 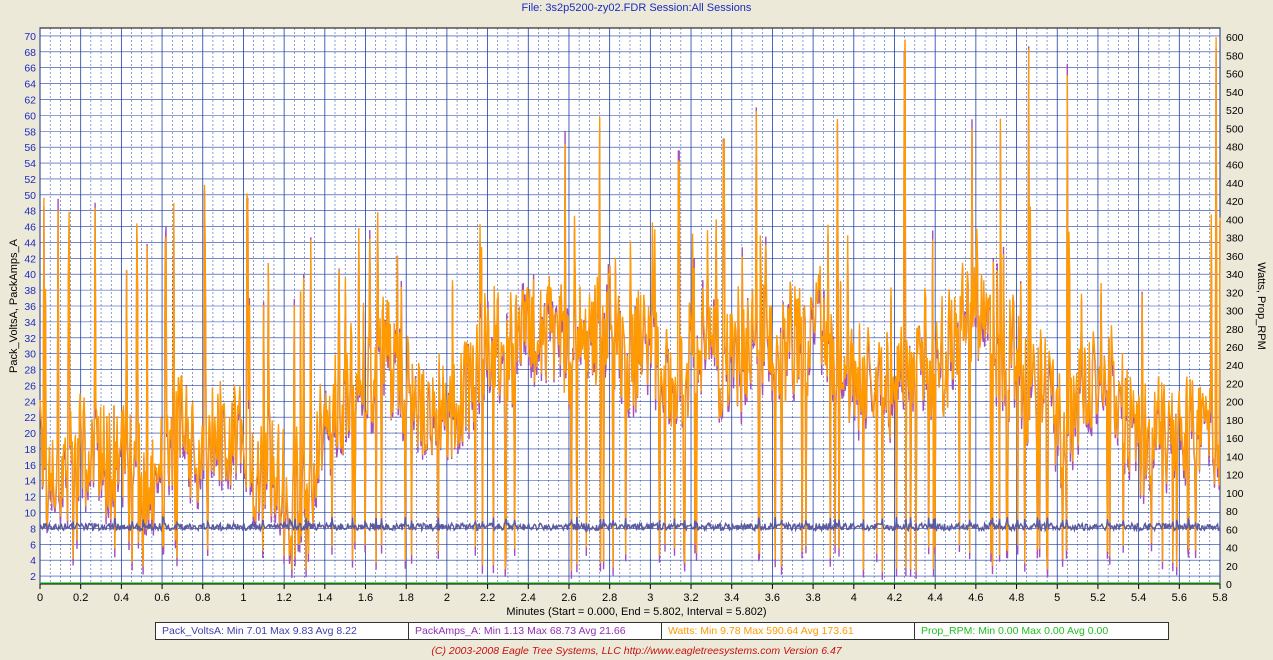 I want to click on legend-item-prop-rpm: Prop_RPM: Min 0.00 Max 0.00 Avg 0.00, so click(x=1041, y=631).